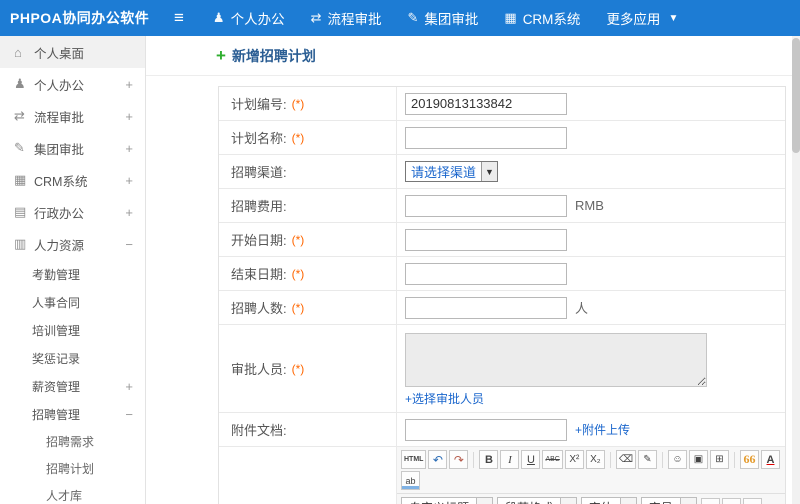  Describe the element at coordinates (442, 18) in the screenshot. I see `nav-item-group-approval: ✎ 集团审批` at that location.